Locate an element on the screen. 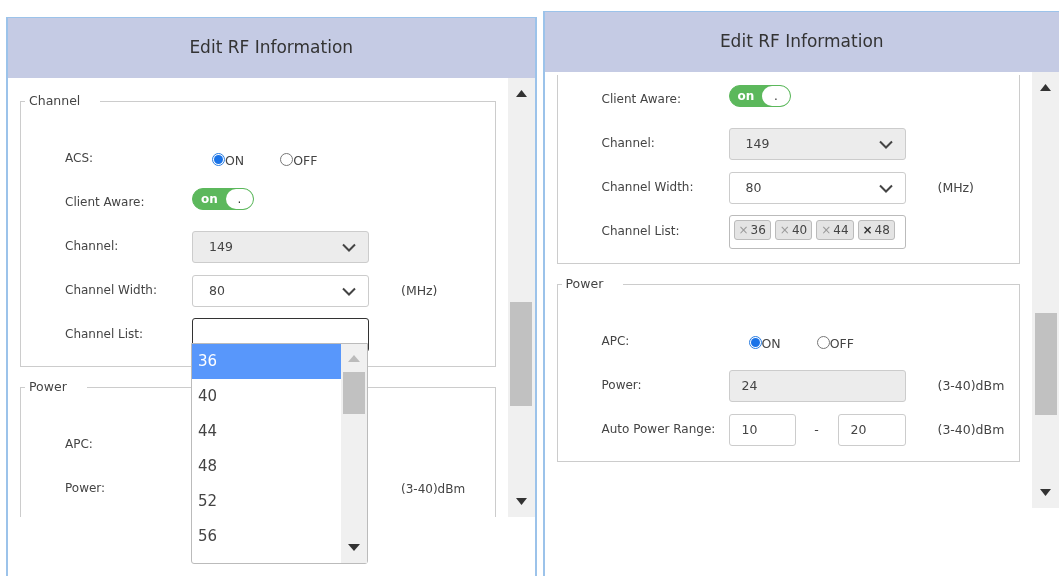 Image resolution: width=1059 pixels, height=576 pixels. dropdown-option: 52 is located at coordinates (266, 501).